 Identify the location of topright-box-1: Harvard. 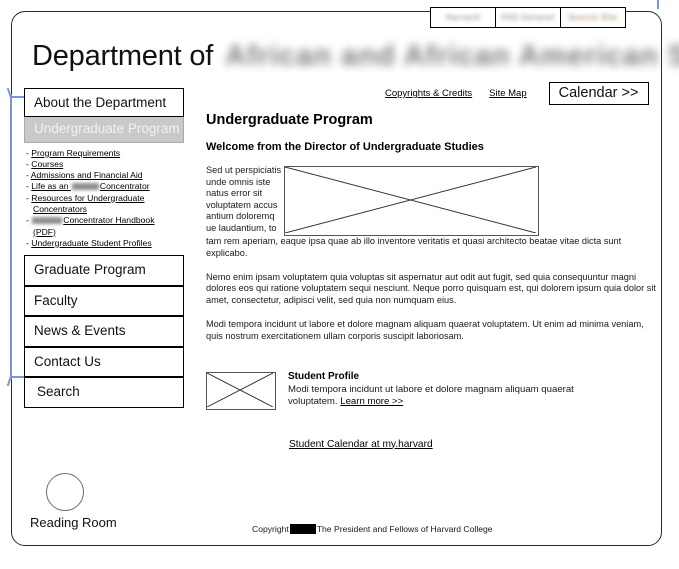
(463, 17).